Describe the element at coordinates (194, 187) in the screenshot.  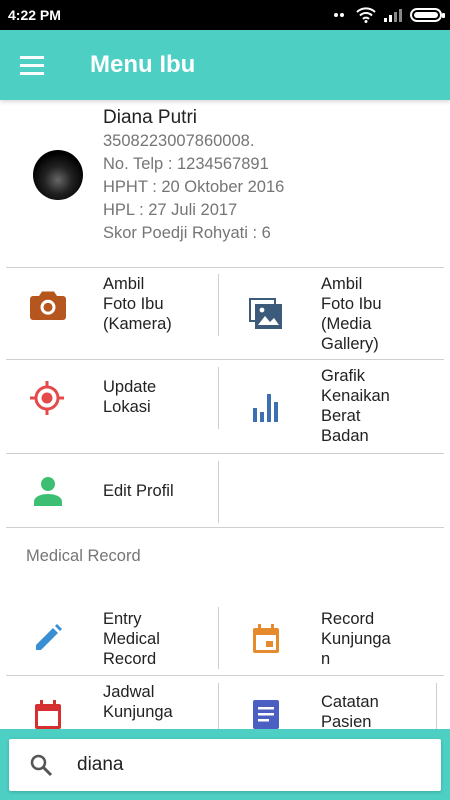
I see `profile-hpht: HPHT : 20 Oktober 2016` at that location.